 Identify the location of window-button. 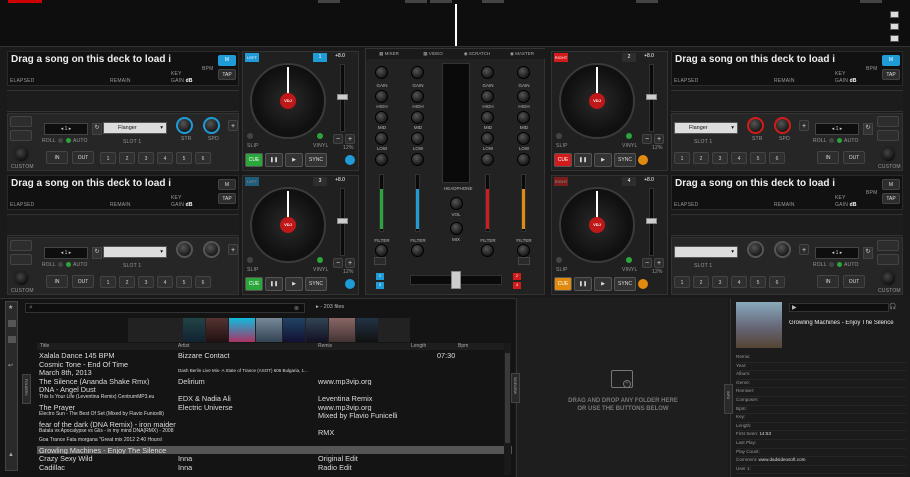
(894, 26).